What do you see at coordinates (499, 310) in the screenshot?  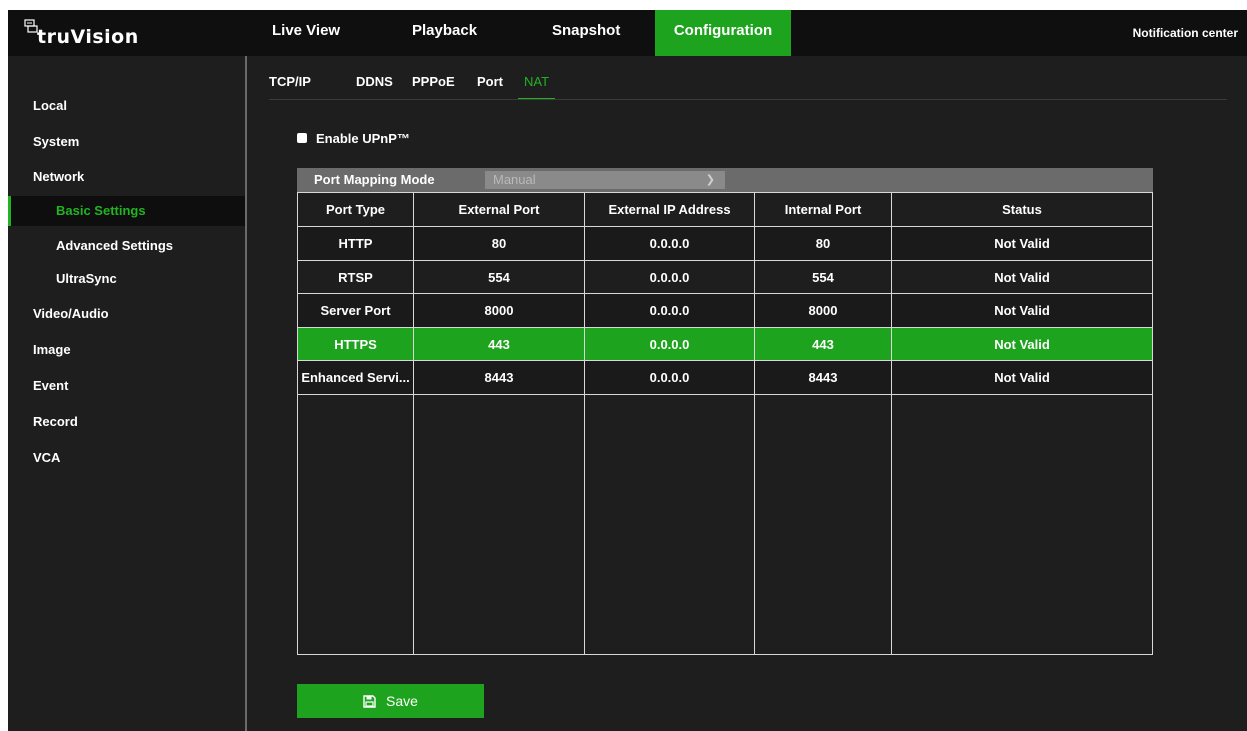 I see `cell-external-port: 8000` at bounding box center [499, 310].